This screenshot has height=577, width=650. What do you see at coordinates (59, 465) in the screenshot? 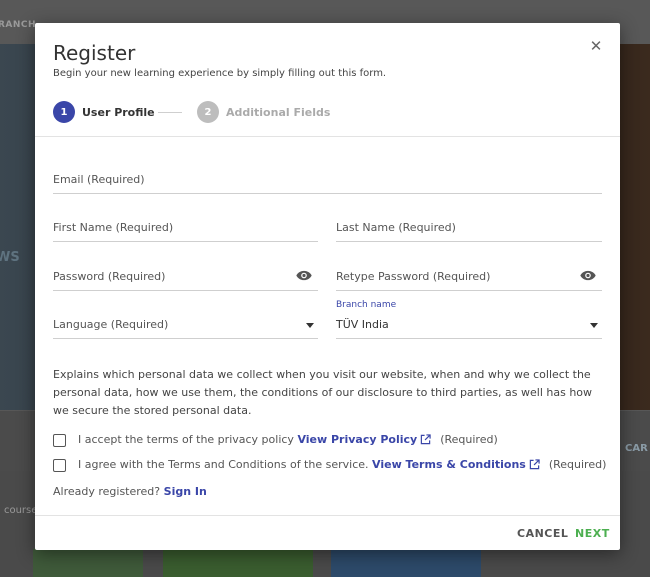
I see `terms-checkbox` at bounding box center [59, 465].